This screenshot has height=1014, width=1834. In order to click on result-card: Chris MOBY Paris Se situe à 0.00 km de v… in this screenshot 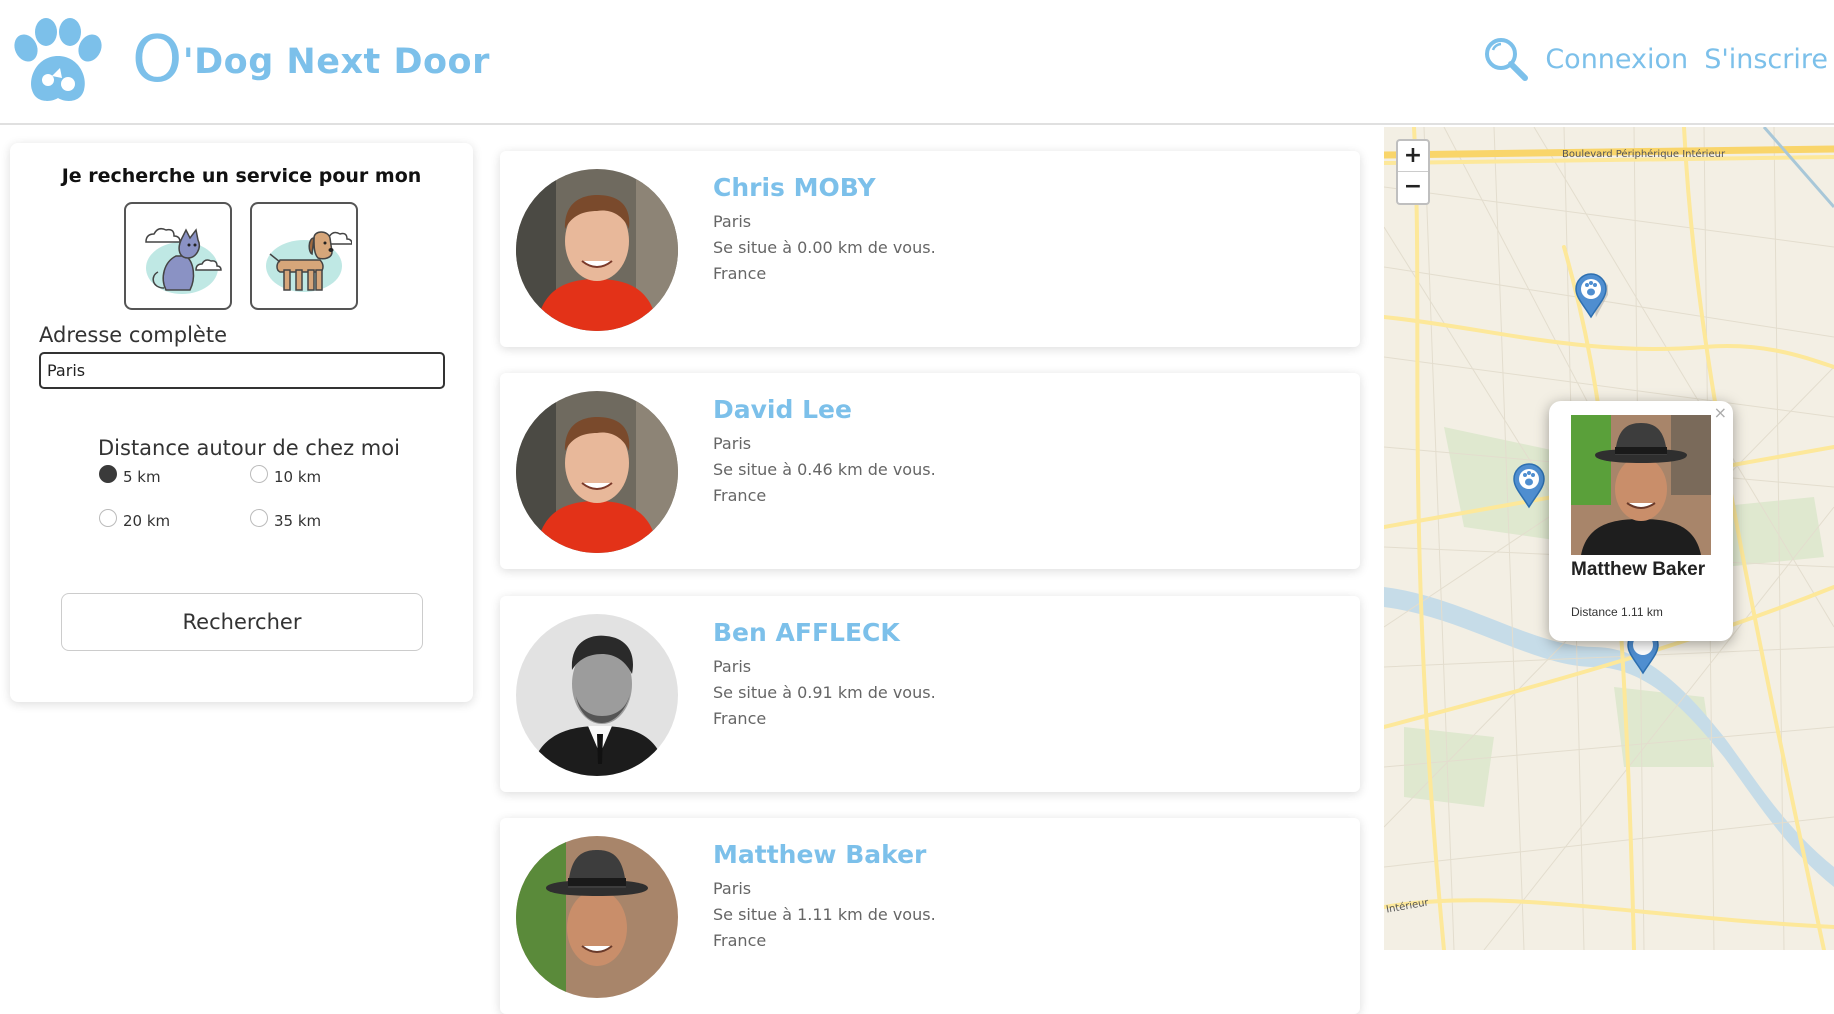, I will do `click(930, 249)`.